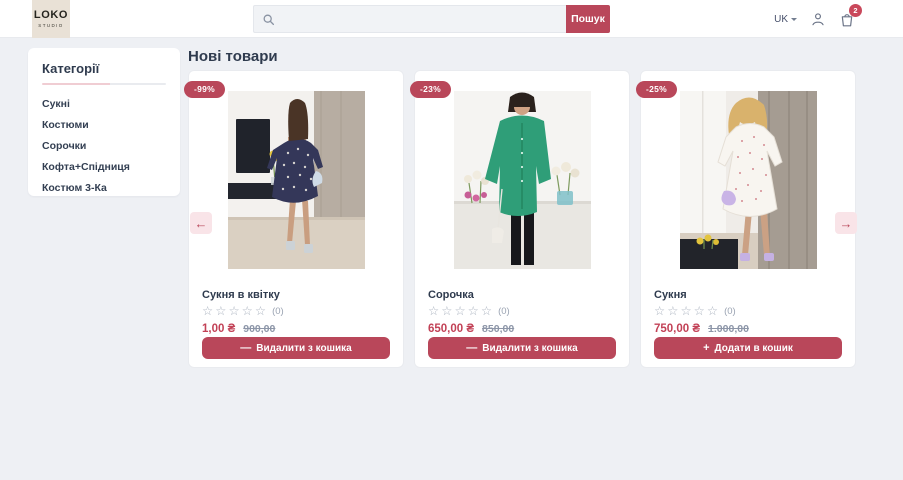 This screenshot has height=480, width=903. I want to click on plus-icon: +, so click(706, 347).